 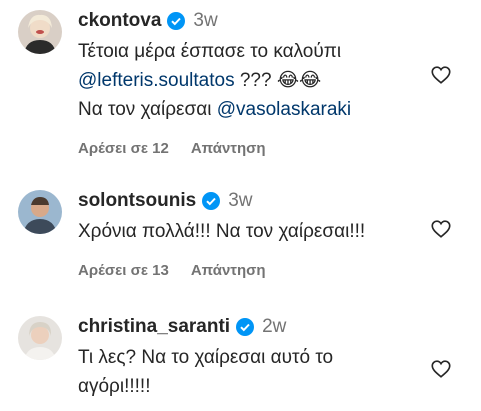 I want to click on username: christina_saranti, so click(x=154, y=327).